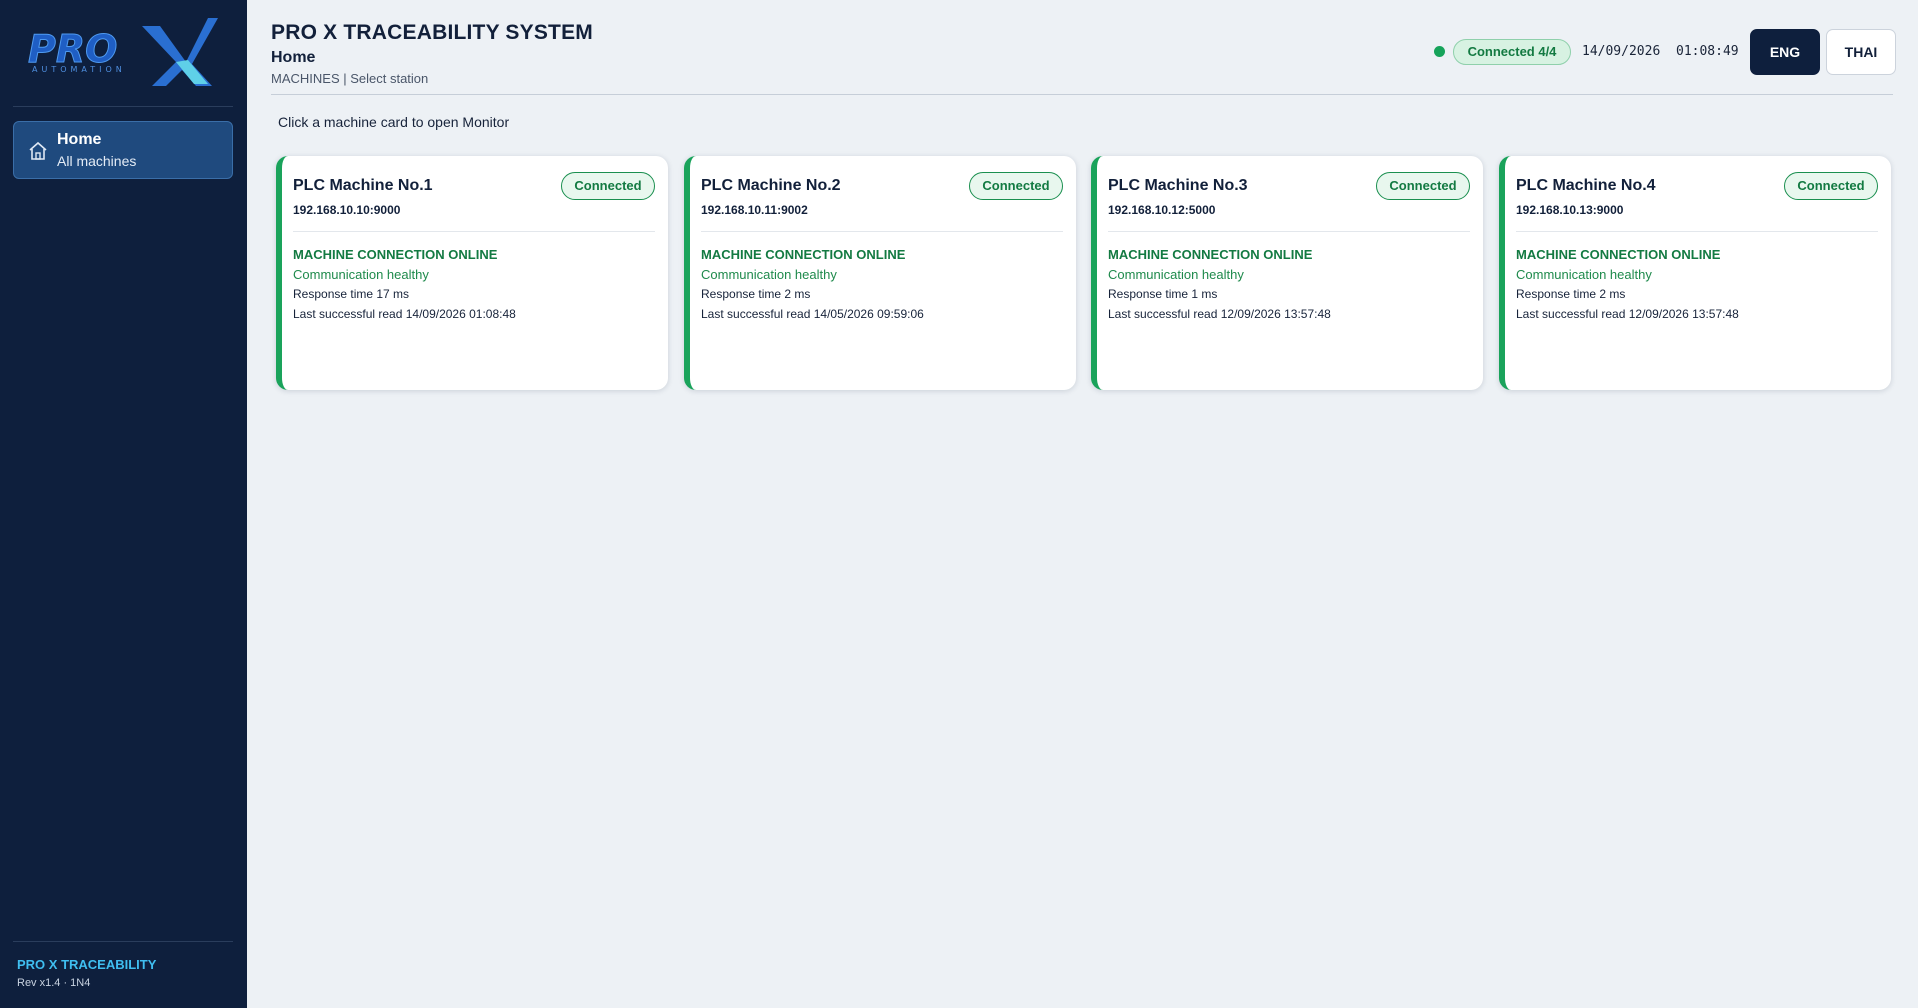  I want to click on machine-name: PLC Machine No.4, so click(1586, 185).